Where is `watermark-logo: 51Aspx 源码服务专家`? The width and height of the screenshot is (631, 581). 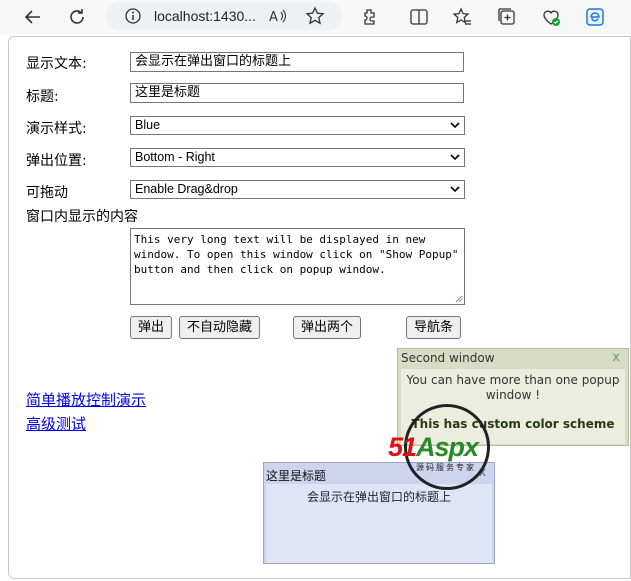
watermark-logo: 51Aspx 源码服务专家 is located at coordinates (451, 448).